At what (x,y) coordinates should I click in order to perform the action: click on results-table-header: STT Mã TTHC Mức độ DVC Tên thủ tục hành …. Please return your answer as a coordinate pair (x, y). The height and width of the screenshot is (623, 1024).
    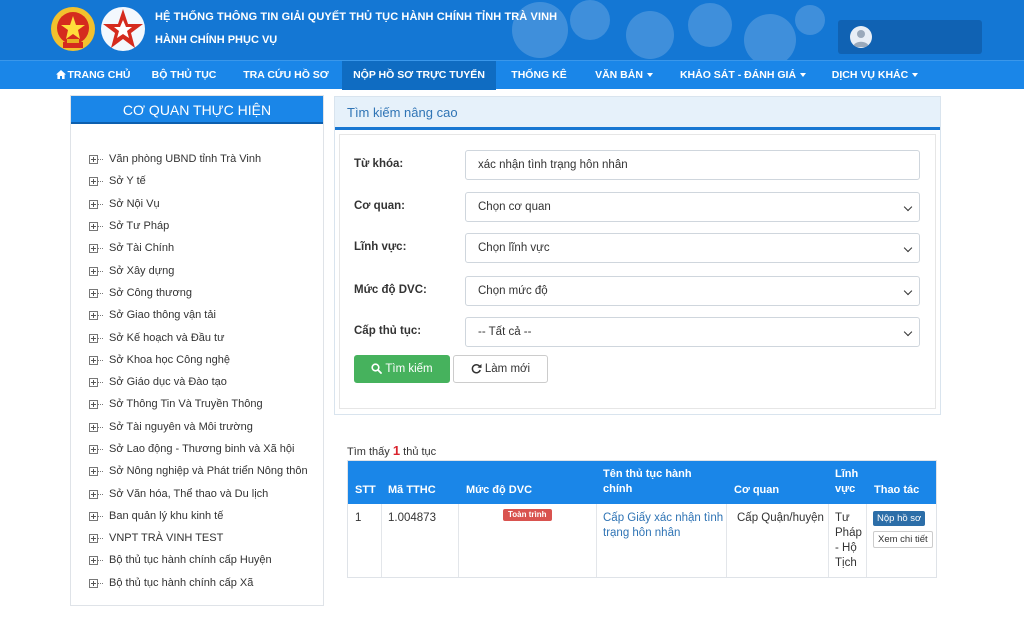
    Looking at the image, I should click on (642, 482).